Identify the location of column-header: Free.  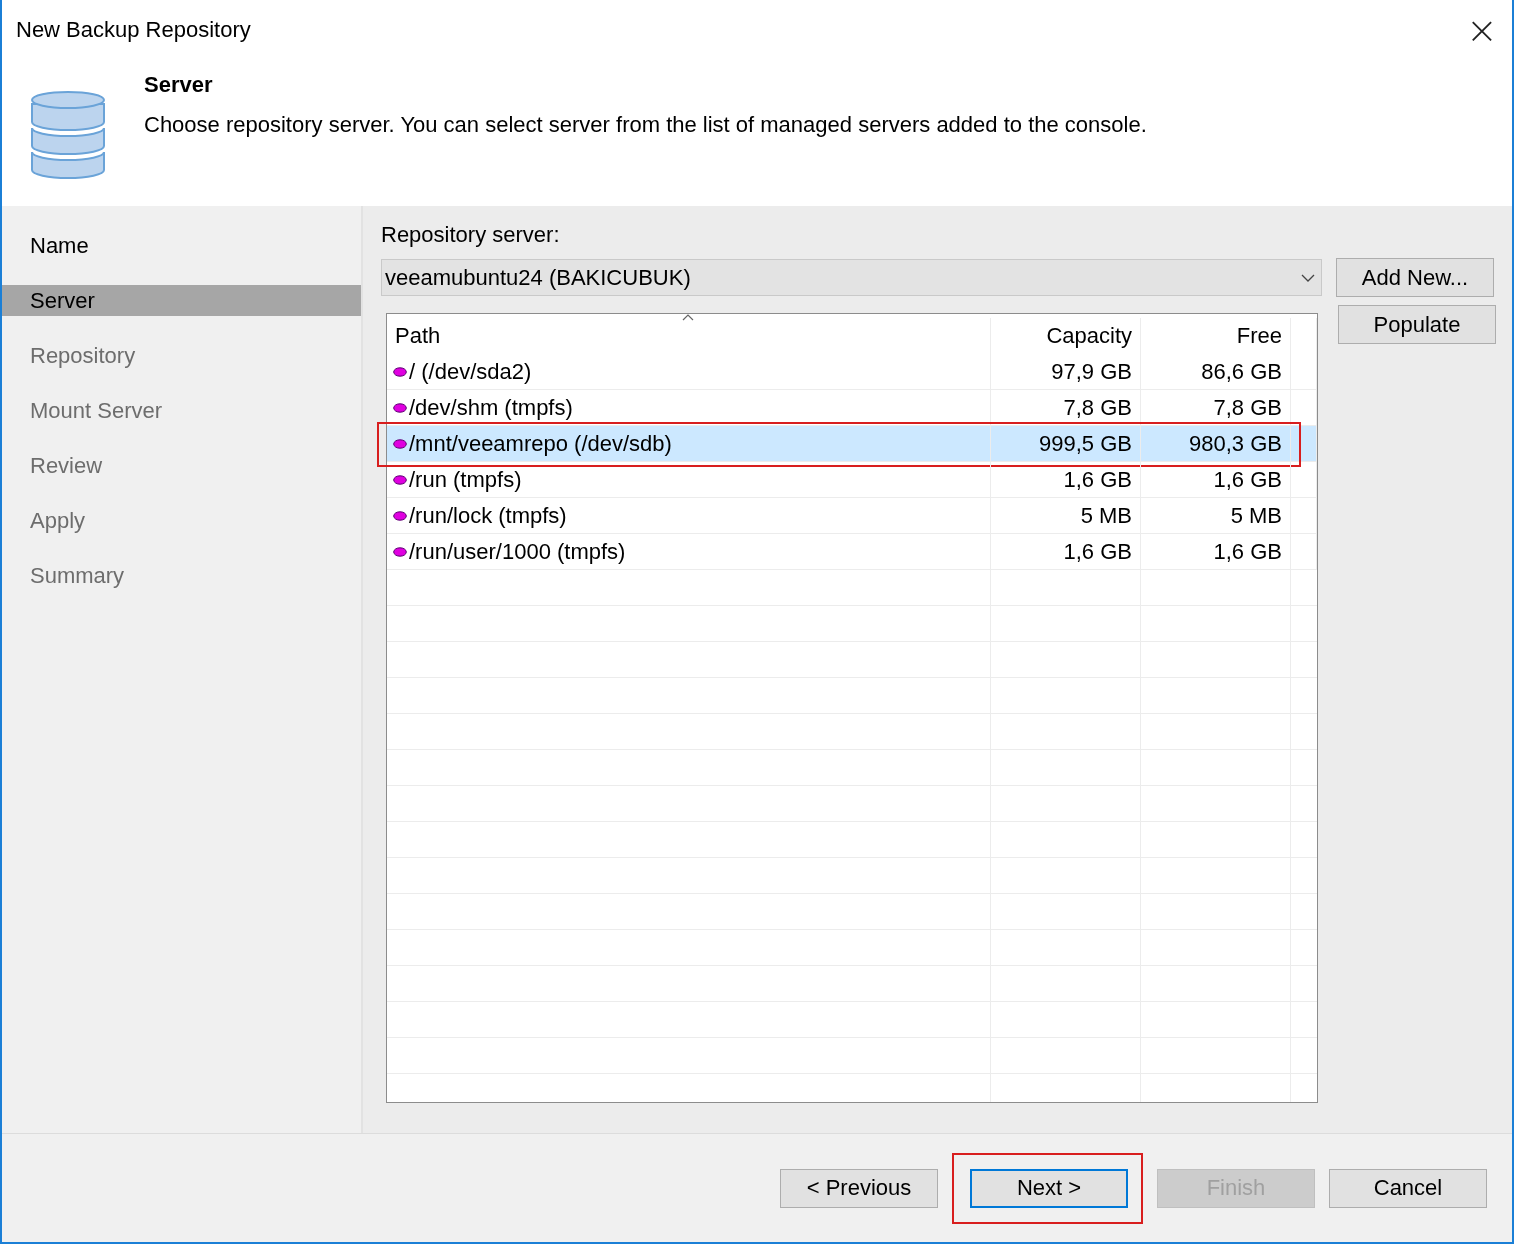
(1216, 336).